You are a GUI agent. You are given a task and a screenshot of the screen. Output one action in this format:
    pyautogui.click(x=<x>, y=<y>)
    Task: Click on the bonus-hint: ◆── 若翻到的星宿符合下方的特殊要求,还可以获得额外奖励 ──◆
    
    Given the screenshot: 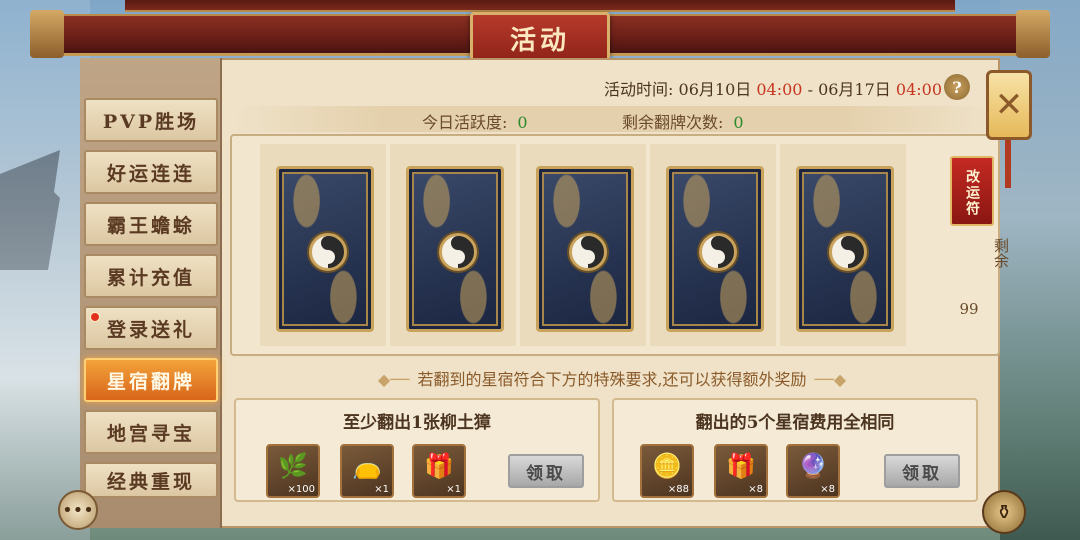 What is the action you would take?
    pyautogui.click(x=612, y=378)
    